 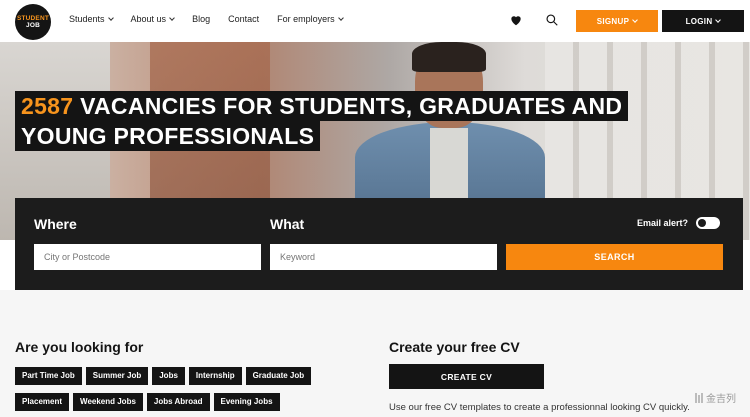 I want to click on nav-item-for-employers: For employers, so click(x=310, y=19).